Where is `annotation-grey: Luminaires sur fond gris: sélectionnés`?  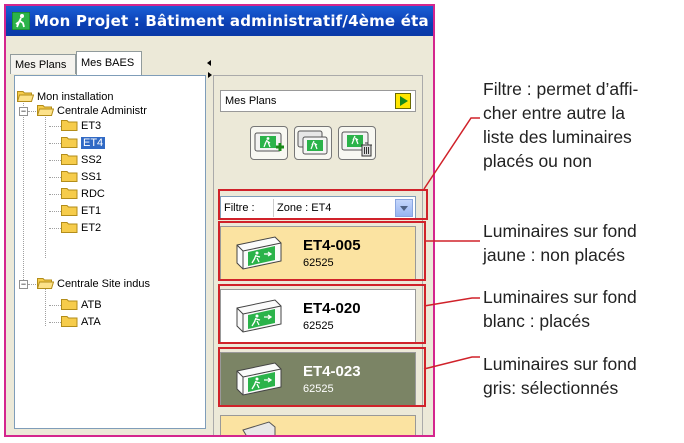
annotation-grey: Luminaires sur fond gris: sélectionnés is located at coordinates (560, 376).